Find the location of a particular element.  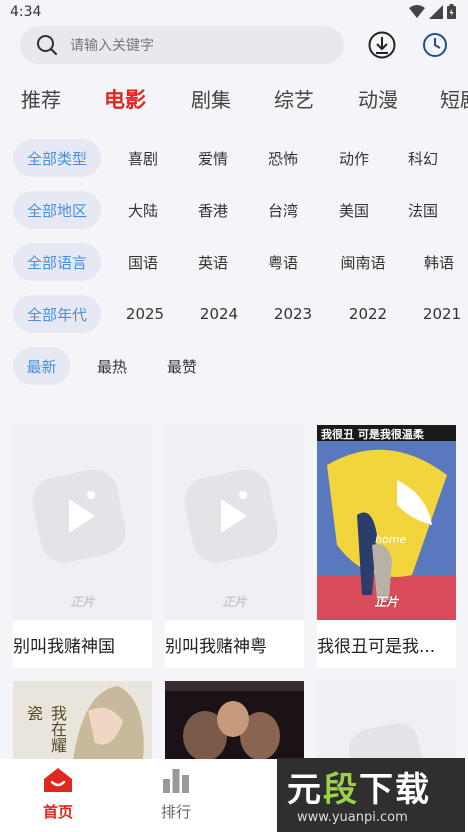

status-icons is located at coordinates (432, 11).